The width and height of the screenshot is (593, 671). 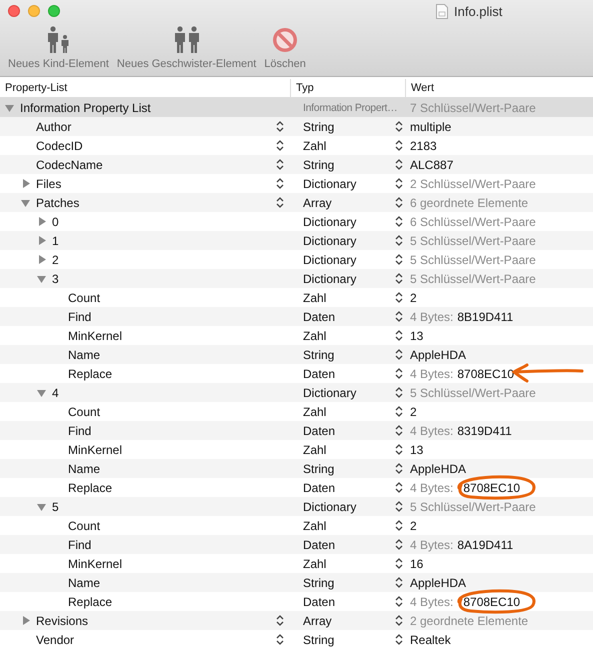 I want to click on parent-child-icon, so click(x=58, y=40).